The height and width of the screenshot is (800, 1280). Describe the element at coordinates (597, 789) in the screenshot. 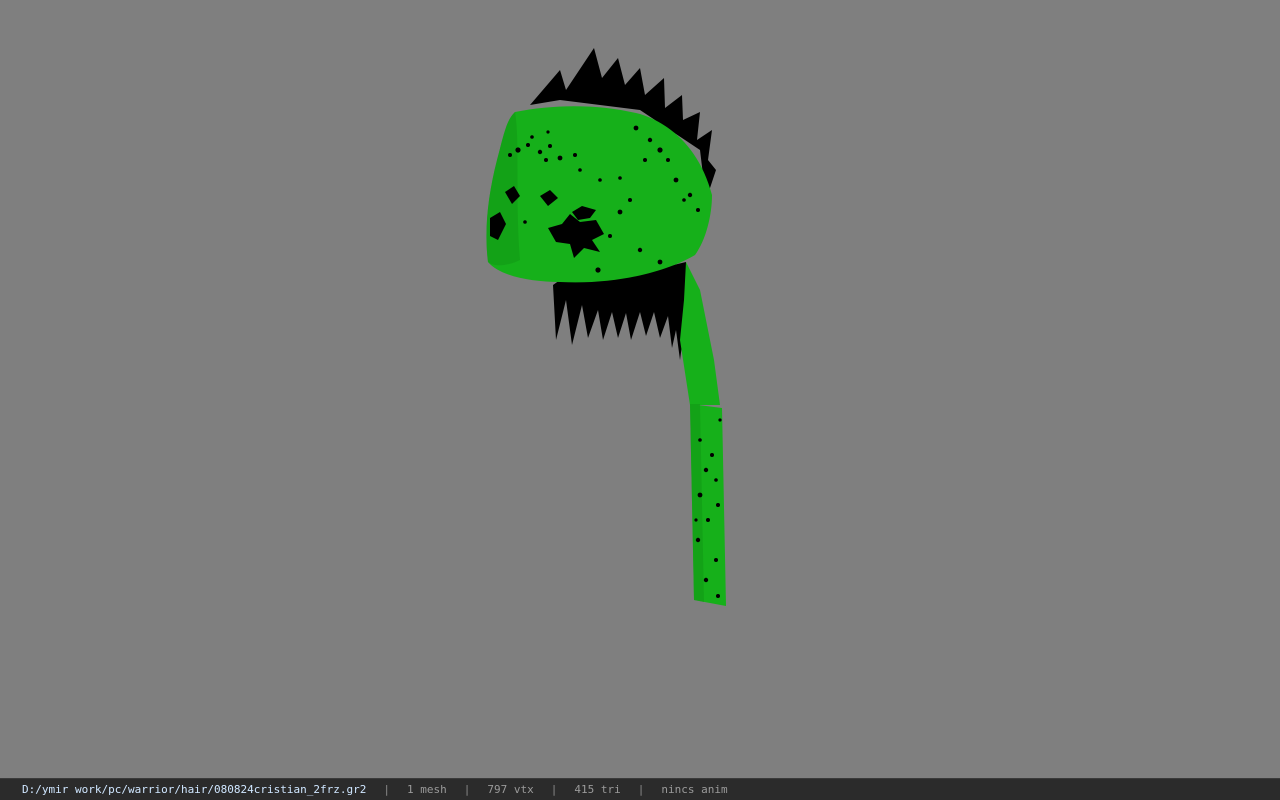

I see `triangle-count: 415 tri` at that location.